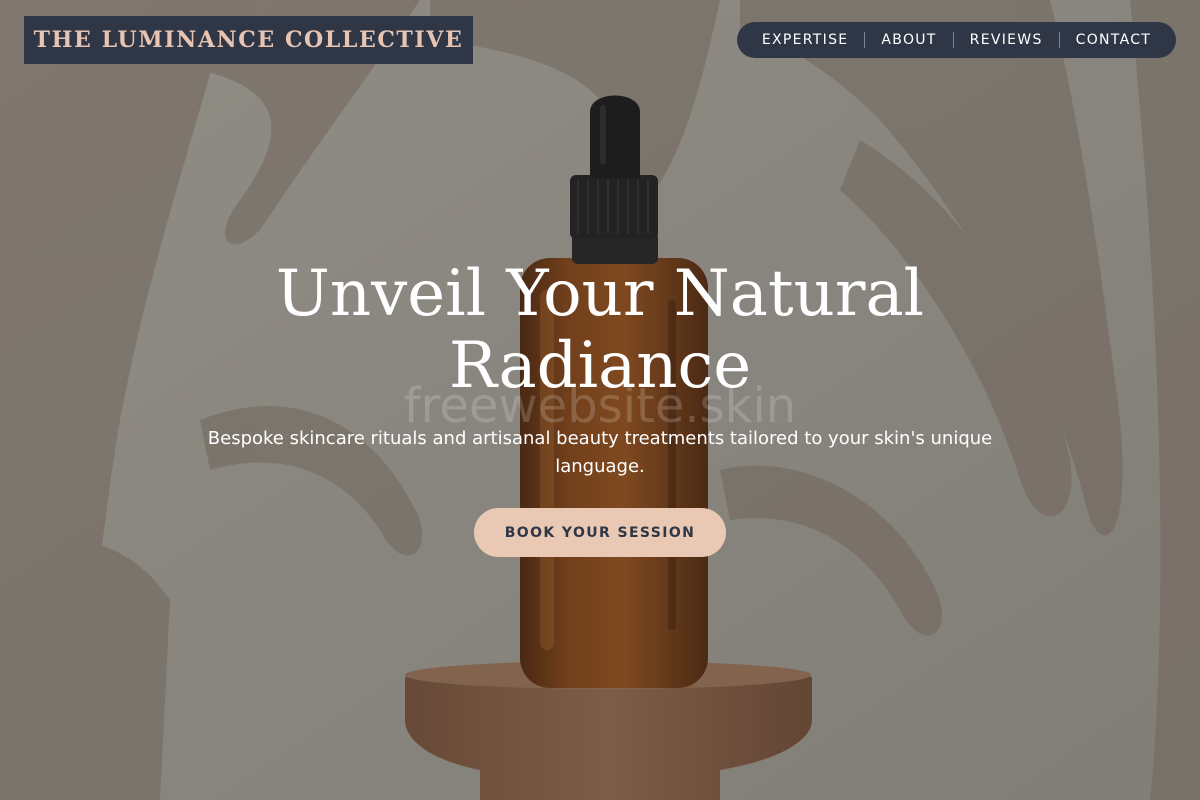 The height and width of the screenshot is (800, 1200). I want to click on nav-link-expertise: EXPERTISE, so click(805, 40).